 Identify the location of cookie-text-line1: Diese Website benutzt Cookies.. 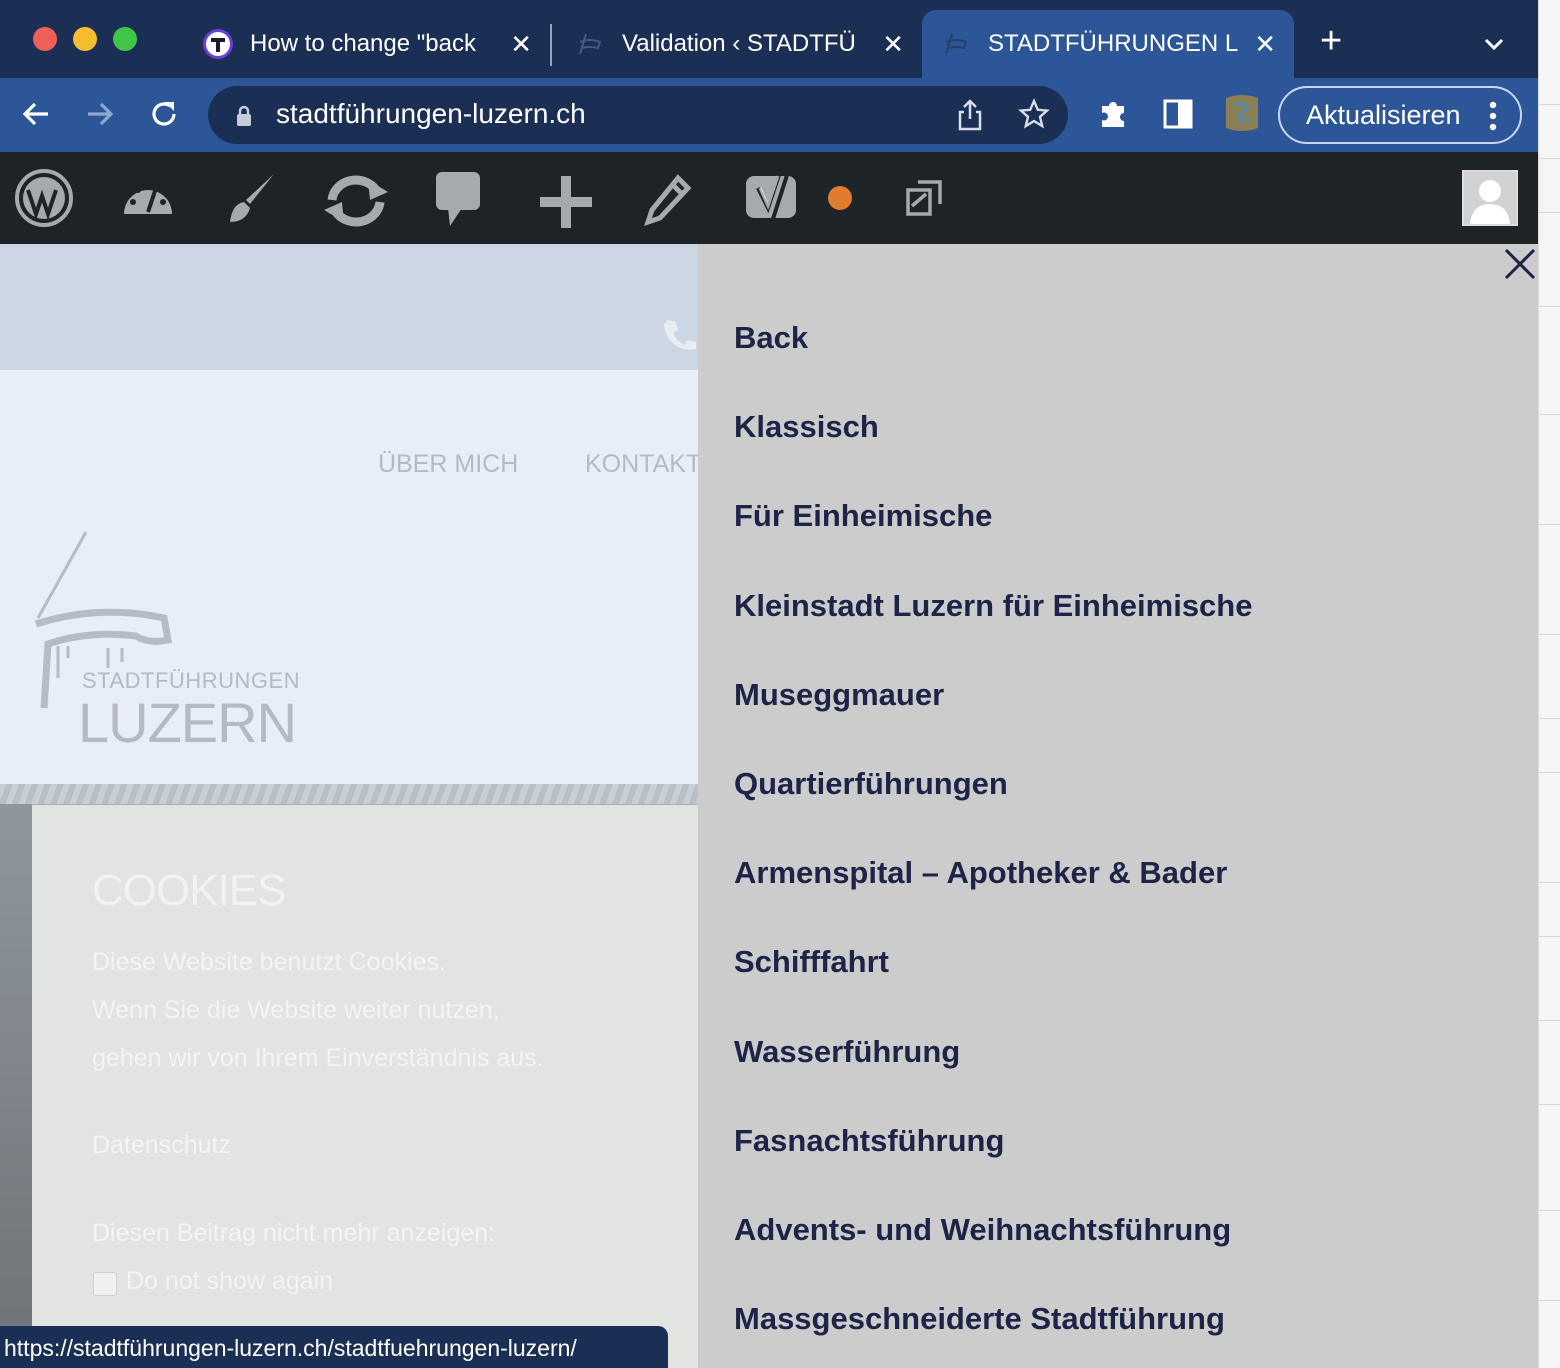
(269, 962).